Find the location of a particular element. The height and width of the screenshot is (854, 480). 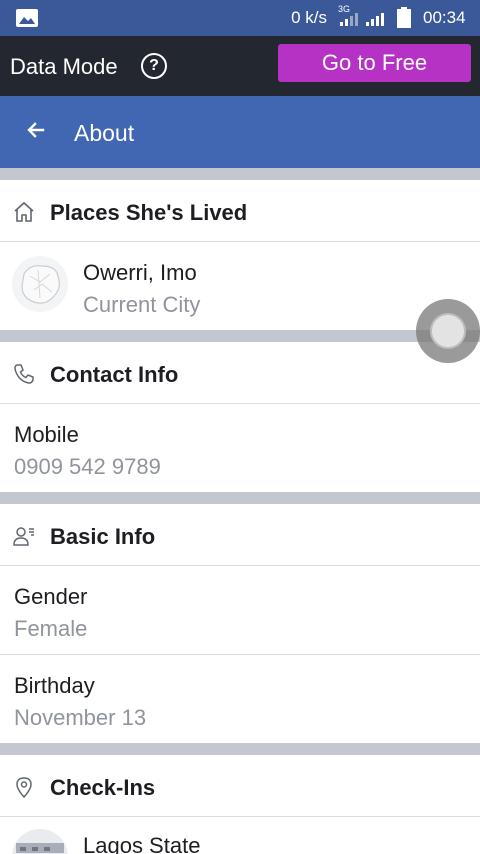

checkins-header-text: Check-Ins is located at coordinates (103, 787).